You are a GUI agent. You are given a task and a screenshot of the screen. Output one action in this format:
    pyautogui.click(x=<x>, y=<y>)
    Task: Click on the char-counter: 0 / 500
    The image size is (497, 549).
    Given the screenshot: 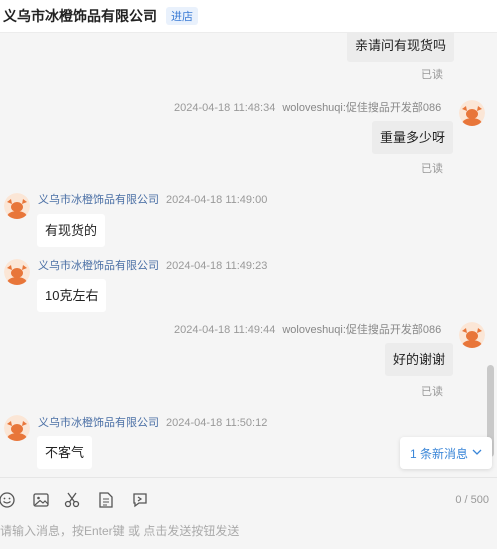 What is the action you would take?
    pyautogui.click(x=472, y=500)
    